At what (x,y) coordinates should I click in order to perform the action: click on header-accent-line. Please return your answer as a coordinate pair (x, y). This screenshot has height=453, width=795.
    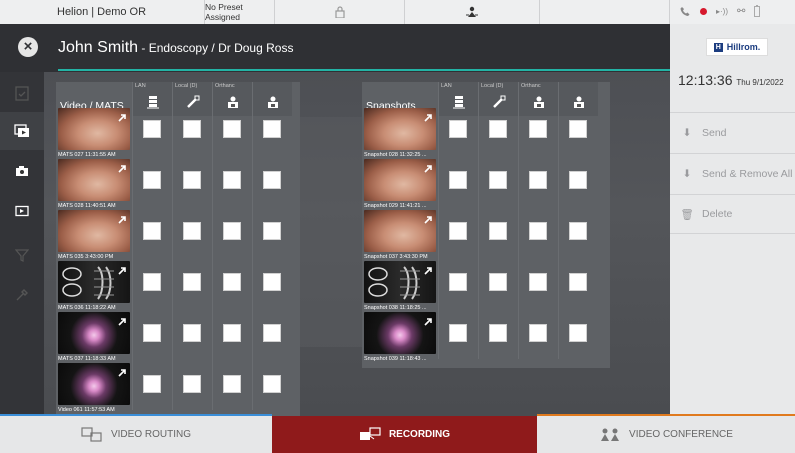
    Looking at the image, I should click on (364, 70).